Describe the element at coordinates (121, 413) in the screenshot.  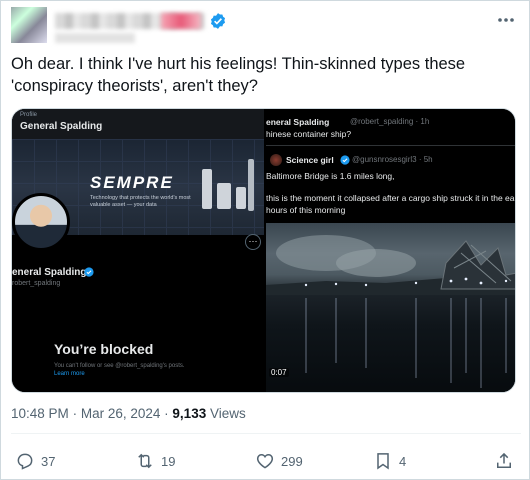
I see `tweet-date: Mar 26, 2024` at that location.